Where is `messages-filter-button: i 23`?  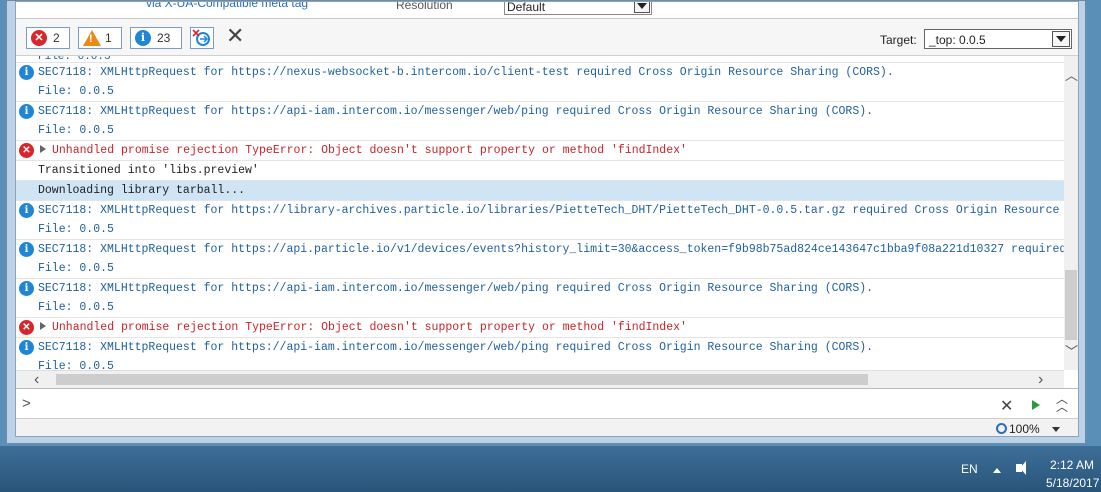 messages-filter-button: i 23 is located at coordinates (156, 38).